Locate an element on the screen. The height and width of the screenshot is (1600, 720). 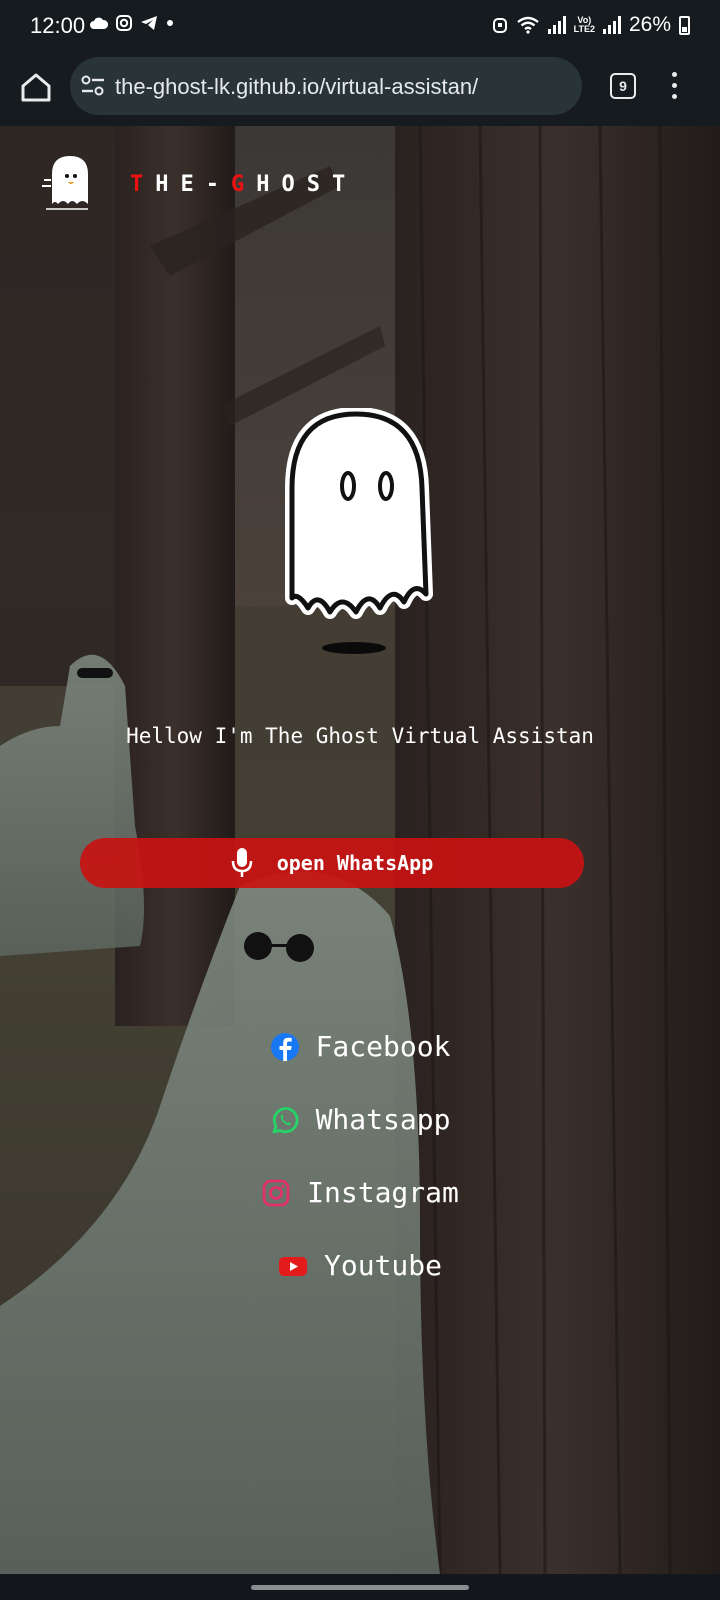
brand-letter: E is located at coordinates (193, 184).